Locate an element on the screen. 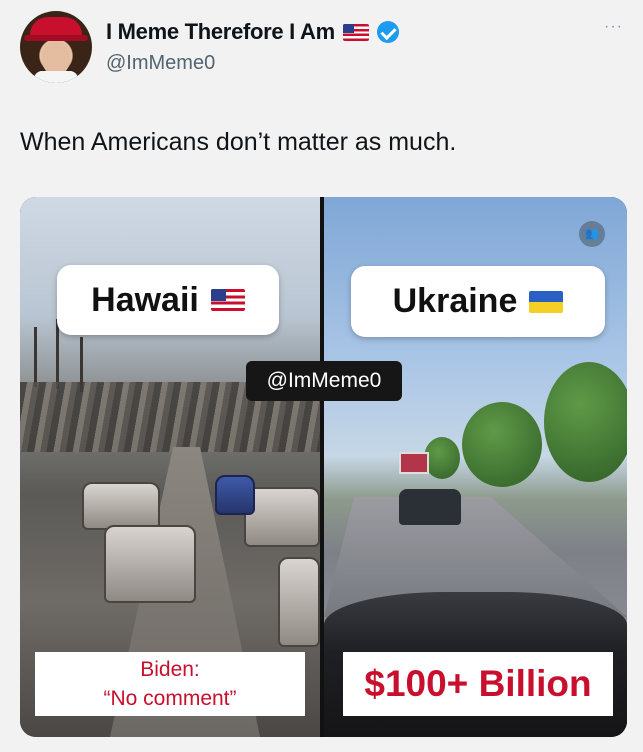 The height and width of the screenshot is (752, 643). post-header: I Meme Therefore I Am @ImMeme0 ··· is located at coordinates (321, 55).